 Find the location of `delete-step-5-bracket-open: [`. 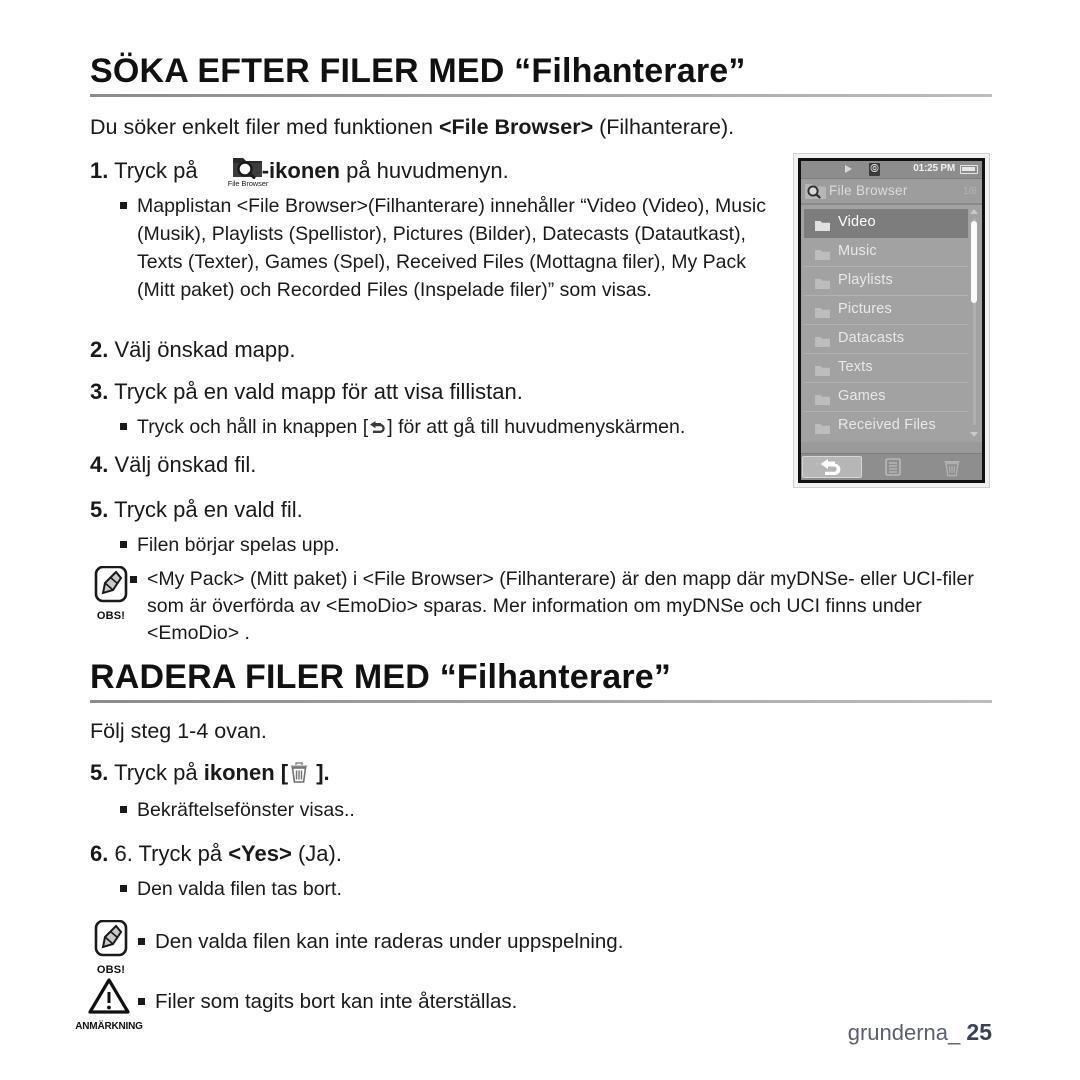

delete-step-5-bracket-open: [ is located at coordinates (281, 772).